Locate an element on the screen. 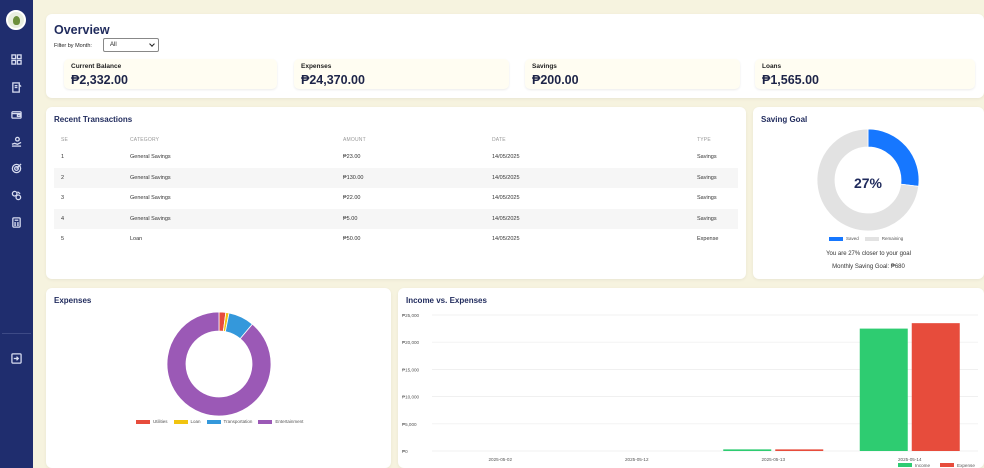  legend-label: Loan is located at coordinates (195, 421).